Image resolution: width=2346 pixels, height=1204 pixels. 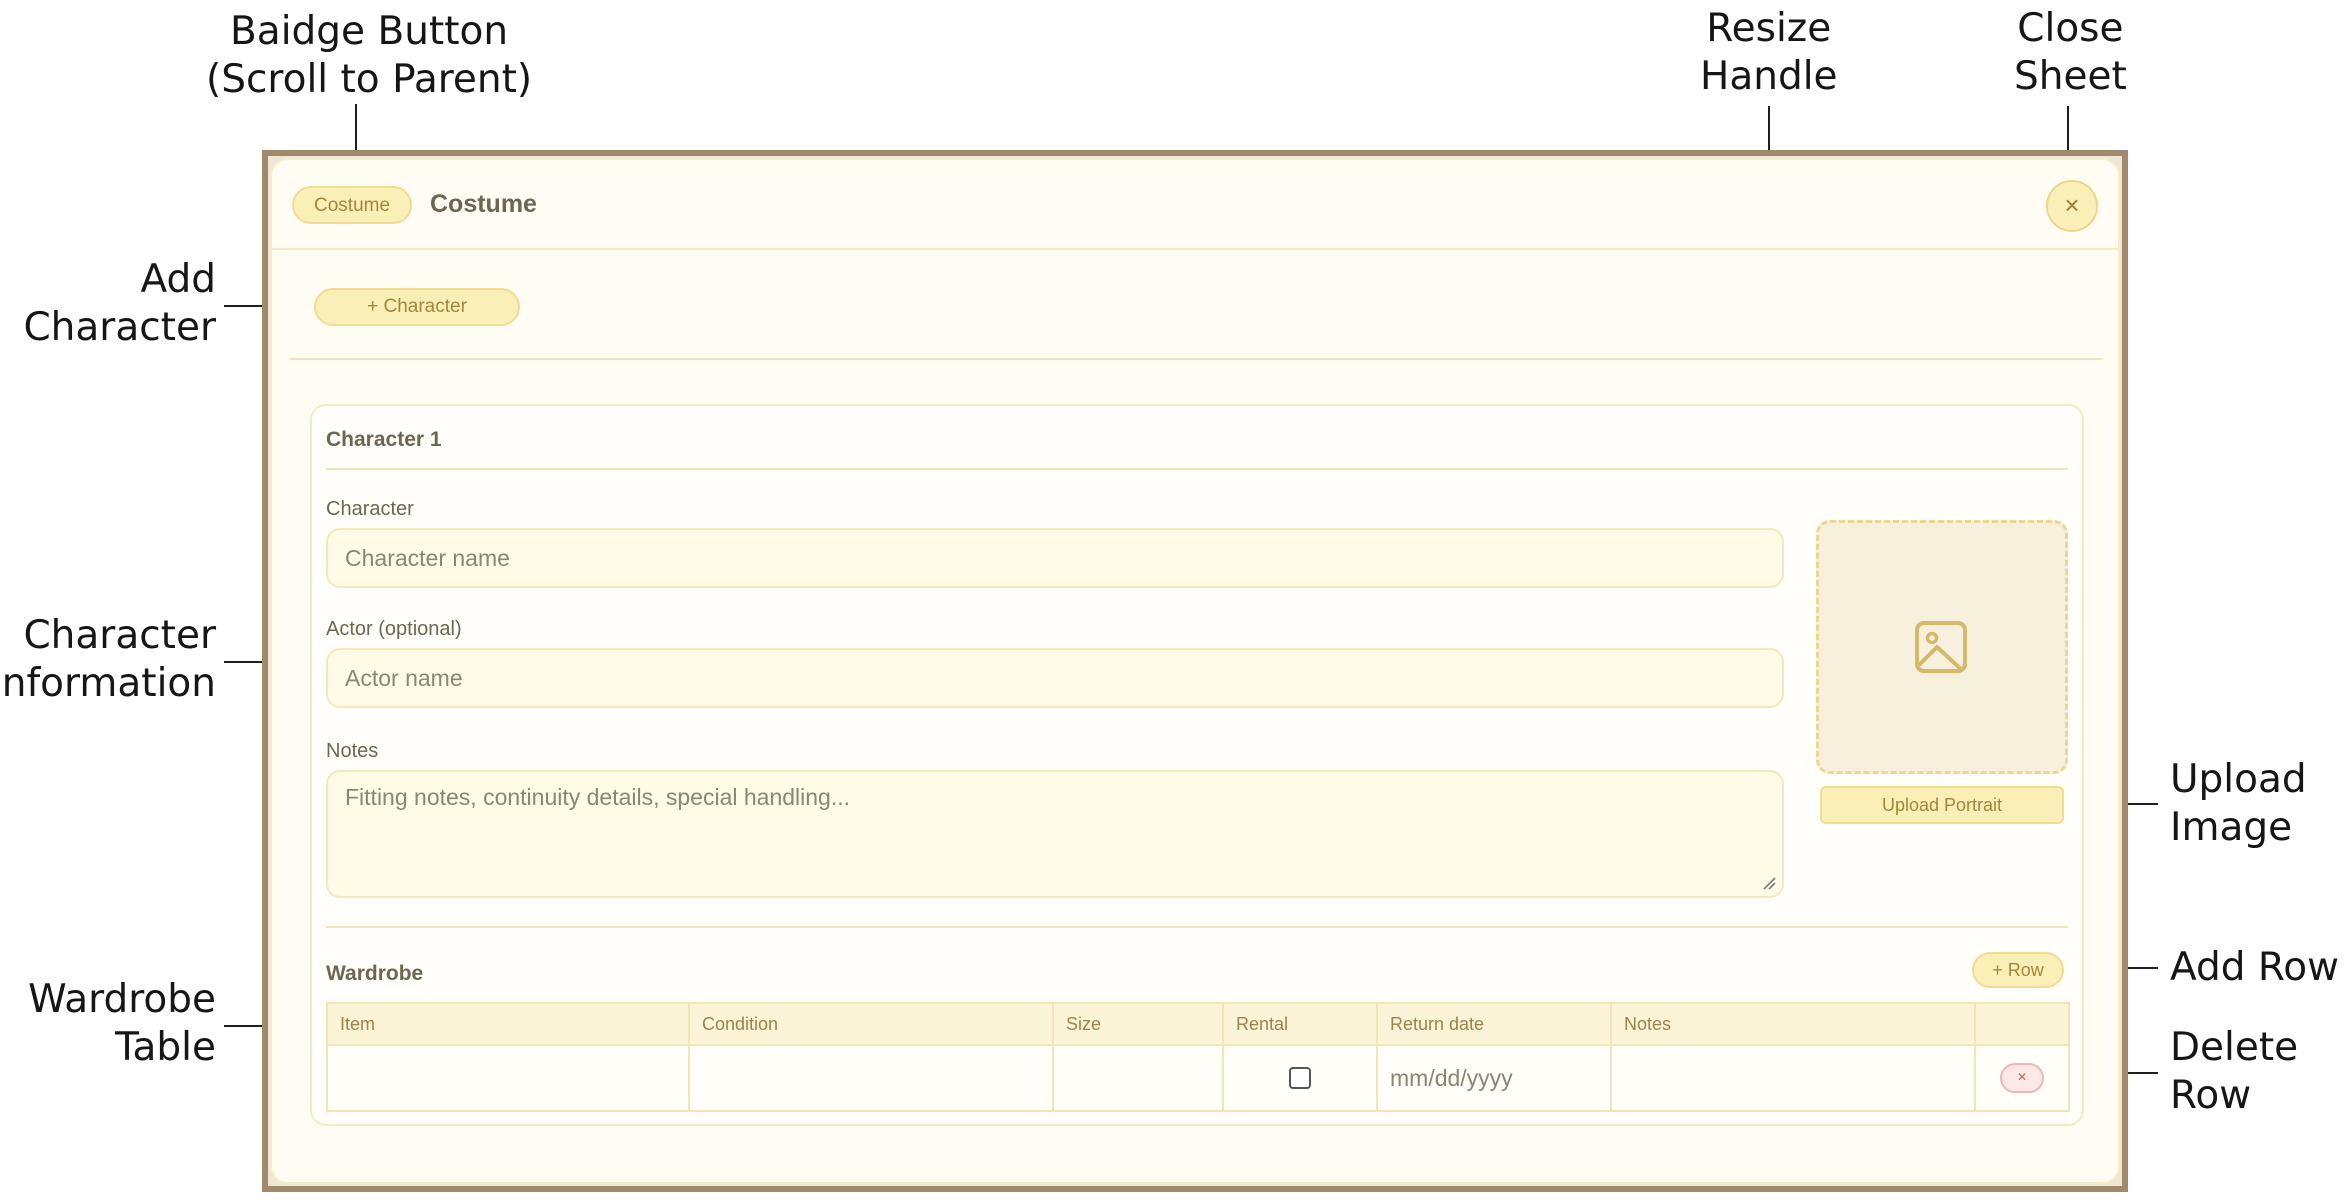 I want to click on callout-line: Image, so click(x=2231, y=827).